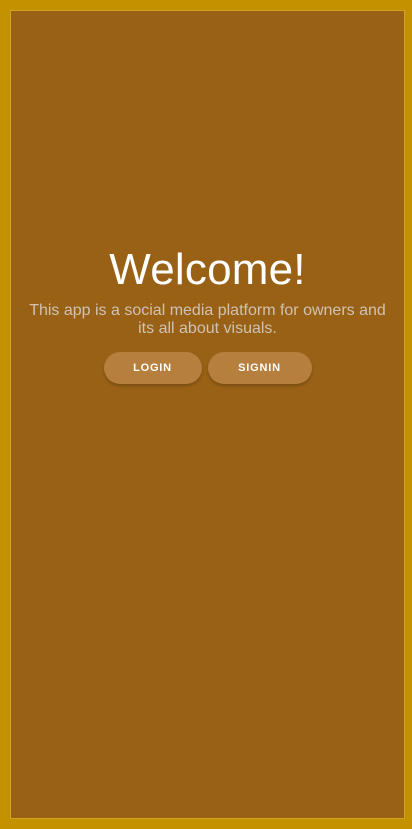  What do you see at coordinates (207, 269) in the screenshot?
I see `welcome-title: Welcome!` at bounding box center [207, 269].